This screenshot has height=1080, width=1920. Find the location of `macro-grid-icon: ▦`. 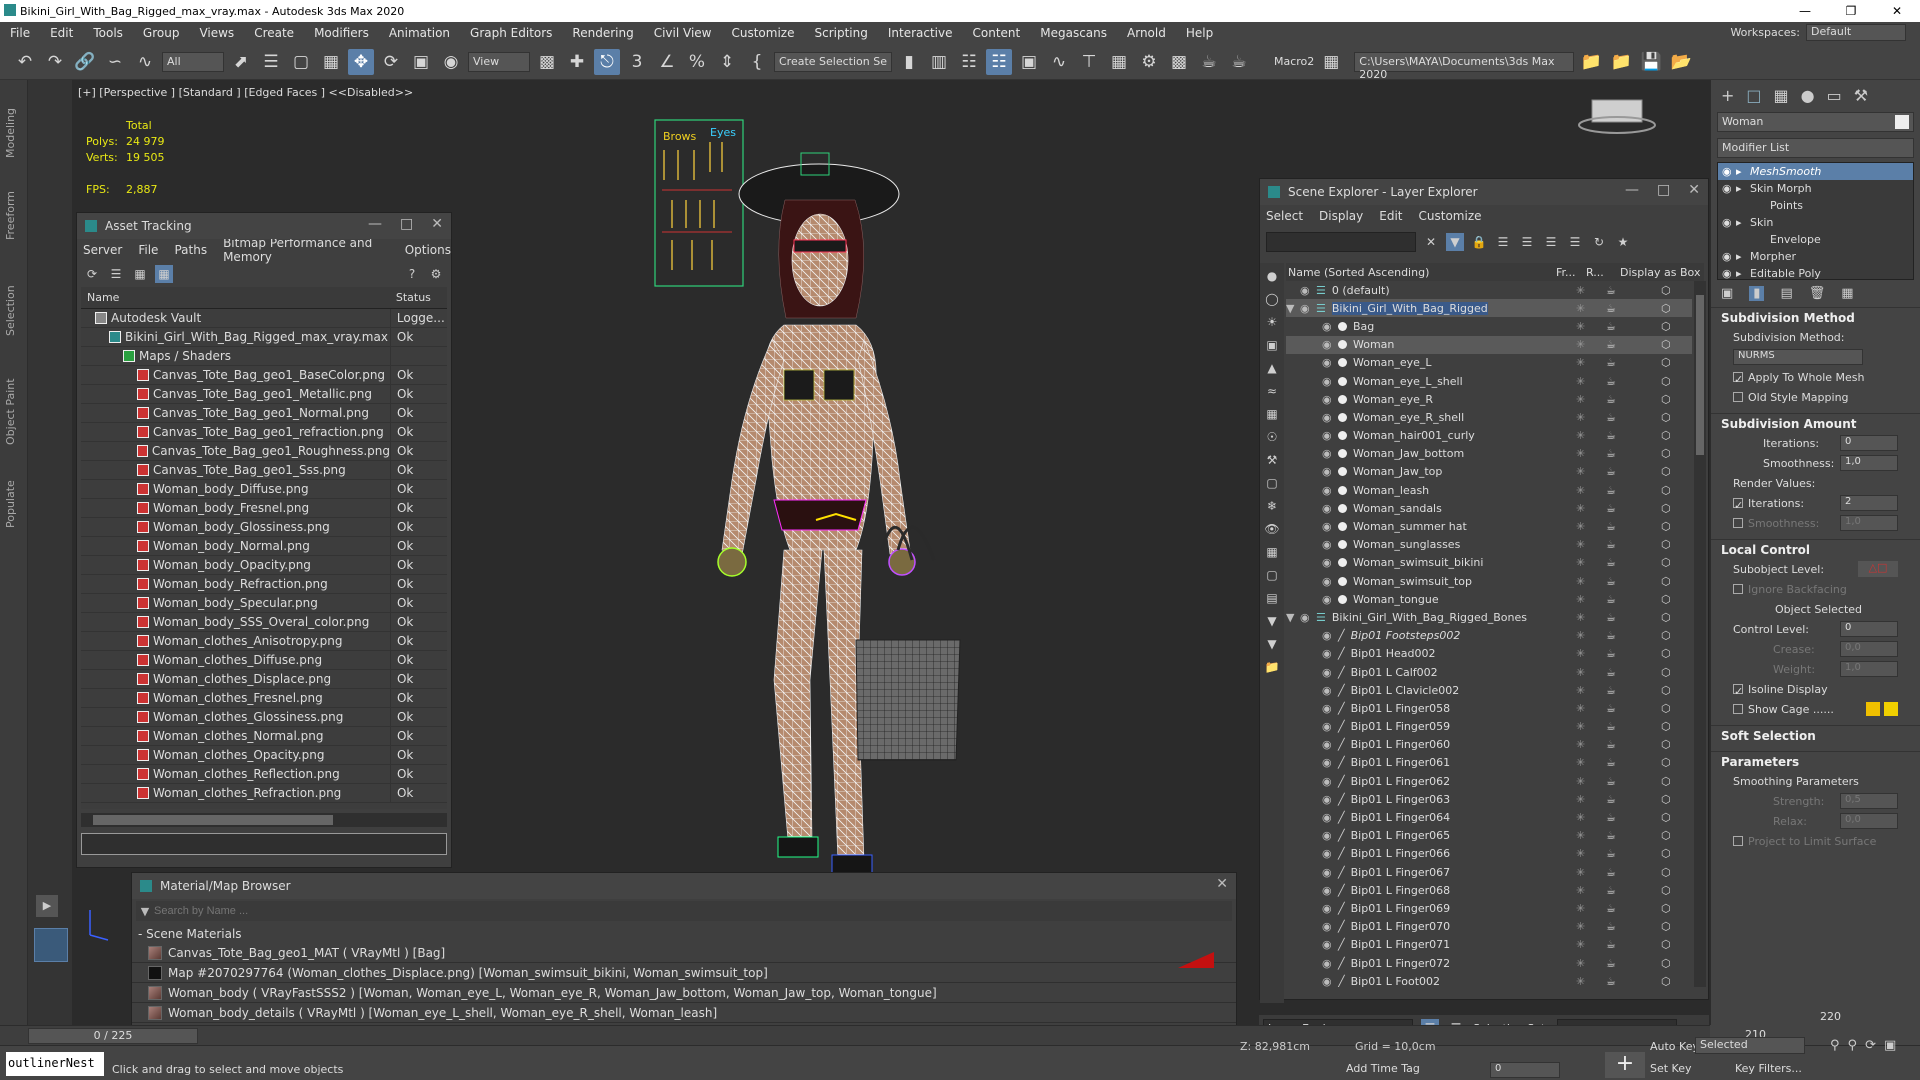

macro-grid-icon: ▦ is located at coordinates (1331, 62).